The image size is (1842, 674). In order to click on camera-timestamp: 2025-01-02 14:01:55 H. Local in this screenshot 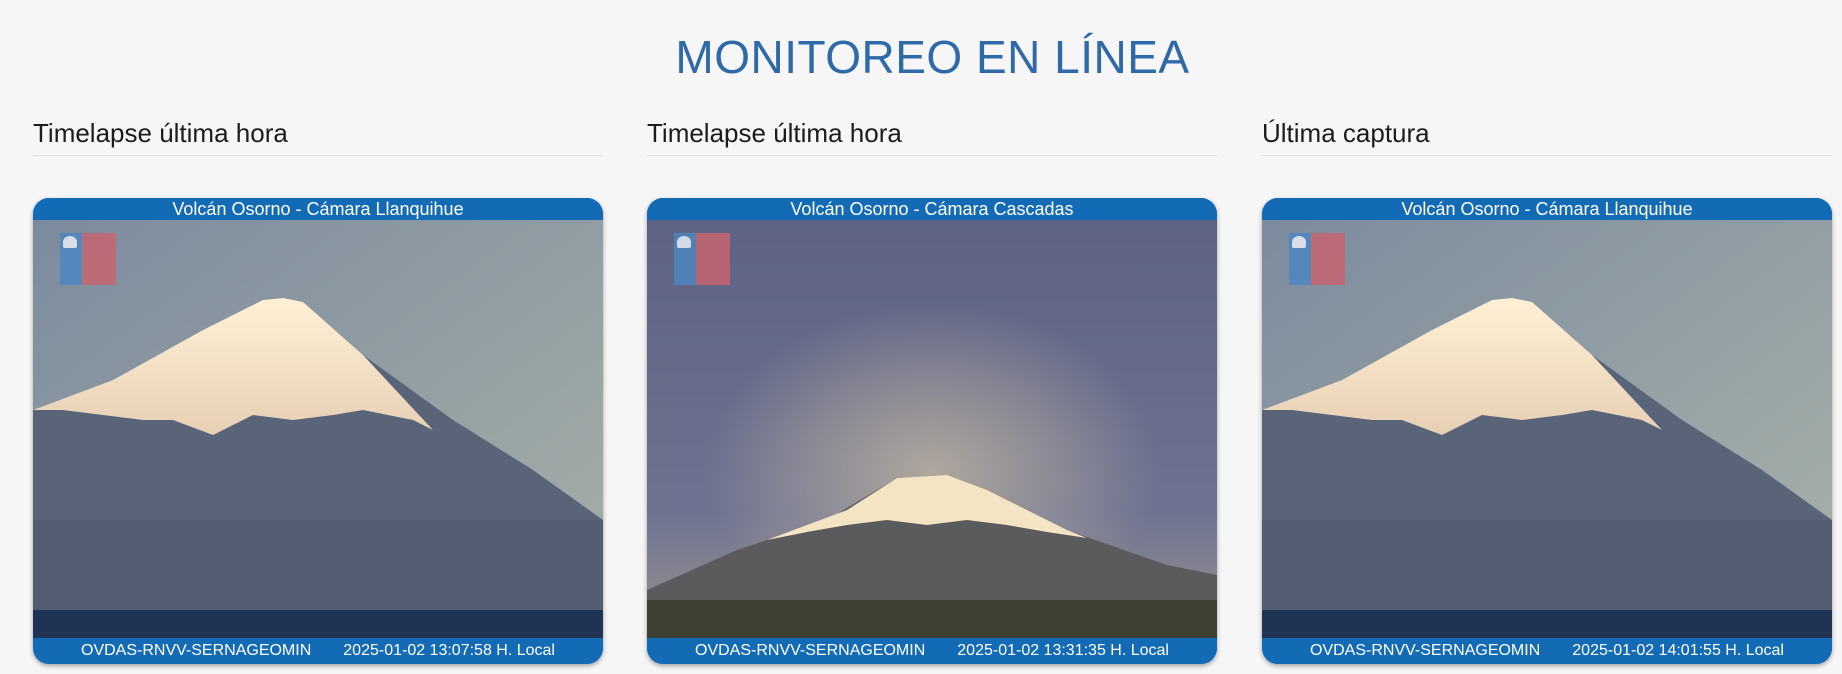, I will do `click(1678, 650)`.